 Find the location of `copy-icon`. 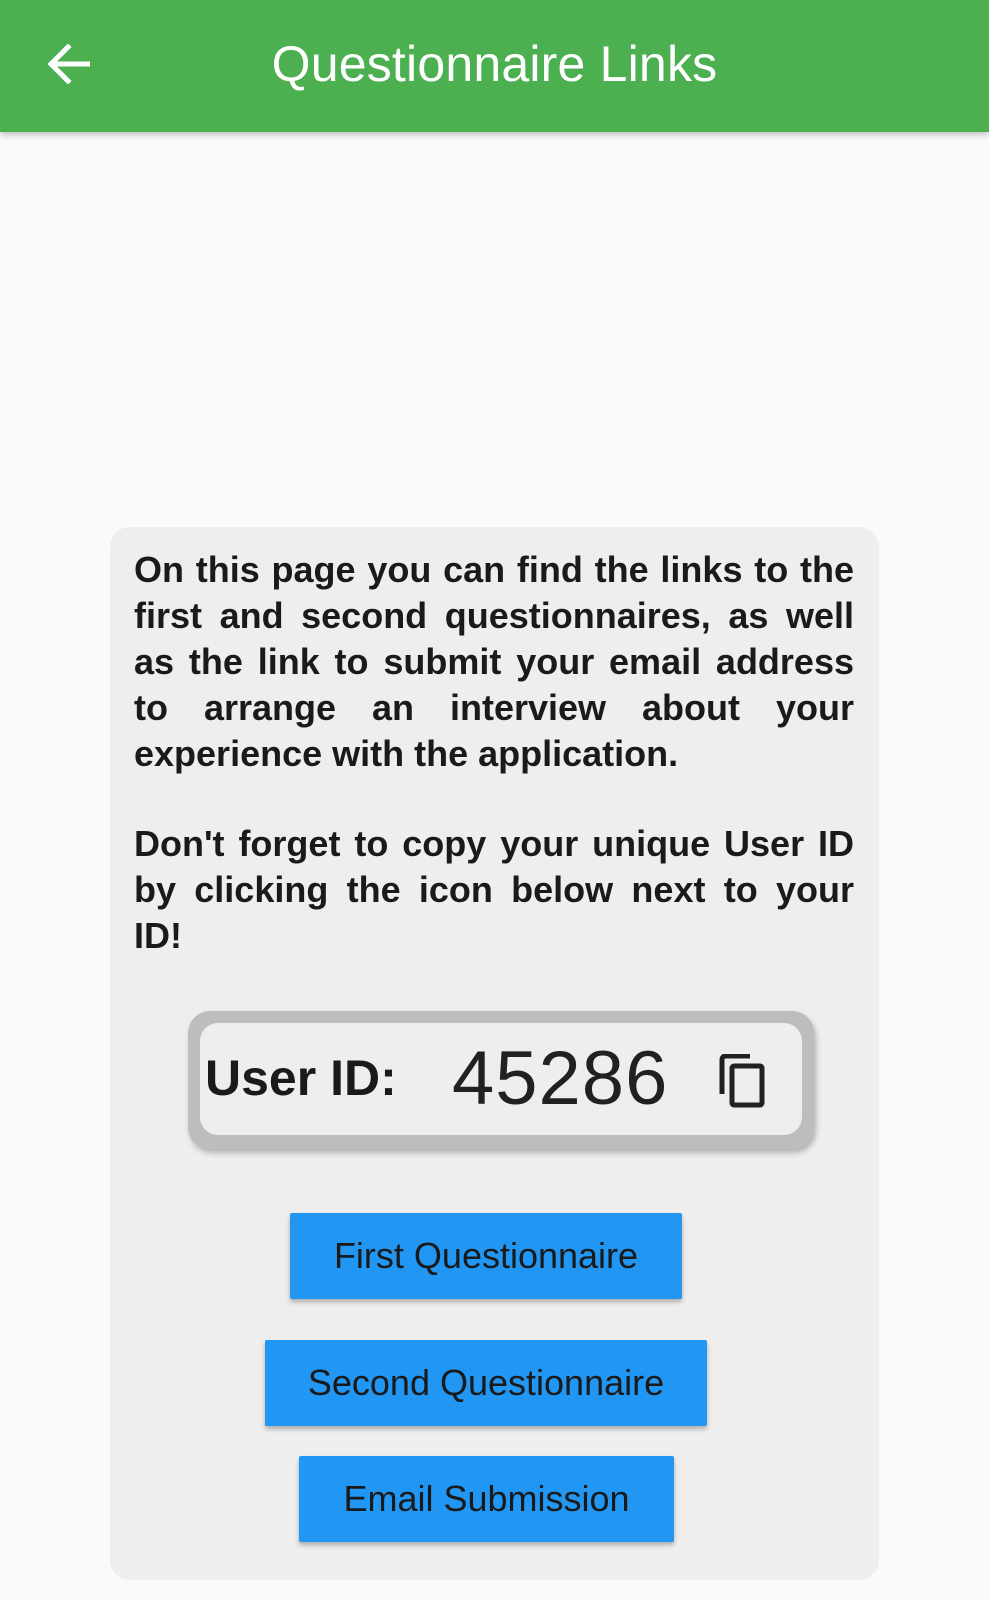

copy-icon is located at coordinates (742, 1081).